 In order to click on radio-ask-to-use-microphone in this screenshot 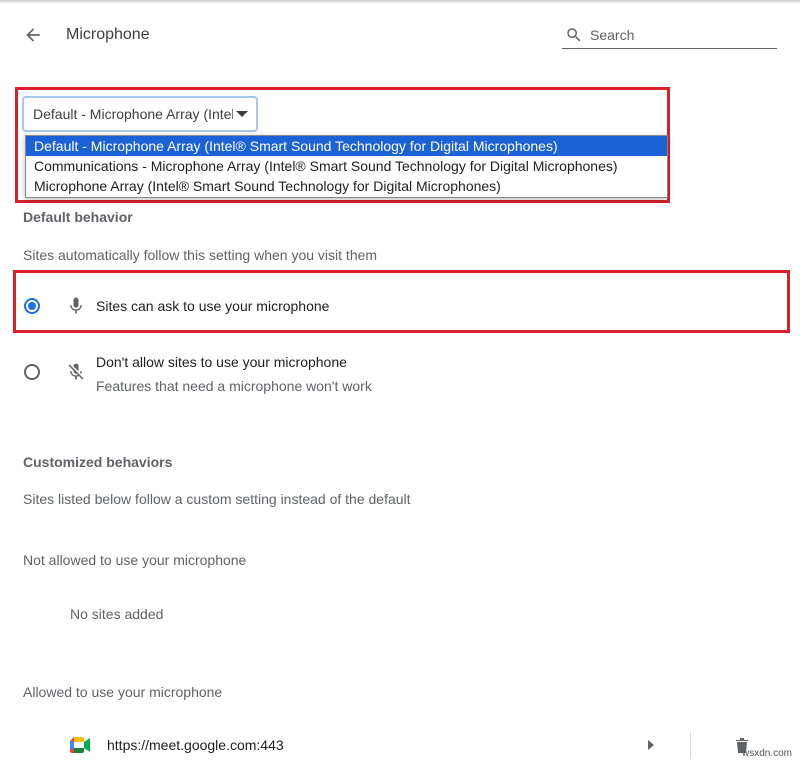, I will do `click(32, 306)`.